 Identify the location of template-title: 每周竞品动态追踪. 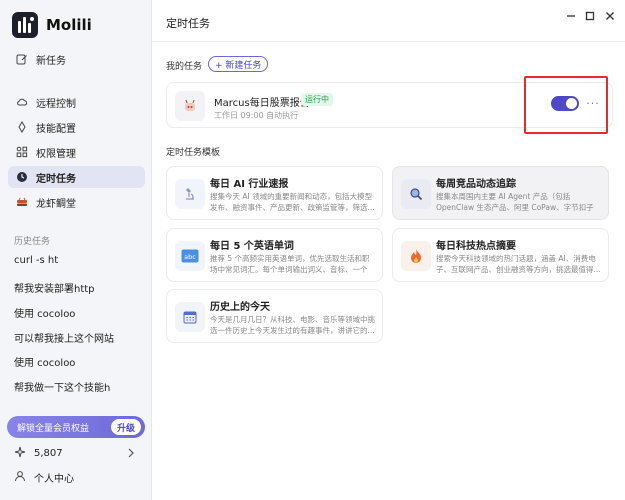
(476, 184).